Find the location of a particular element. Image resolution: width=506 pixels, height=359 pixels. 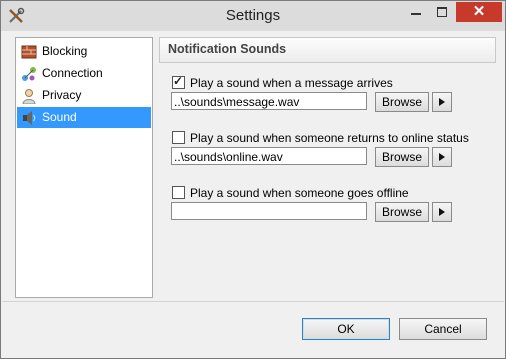

maximize-button is located at coordinates (442, 12).